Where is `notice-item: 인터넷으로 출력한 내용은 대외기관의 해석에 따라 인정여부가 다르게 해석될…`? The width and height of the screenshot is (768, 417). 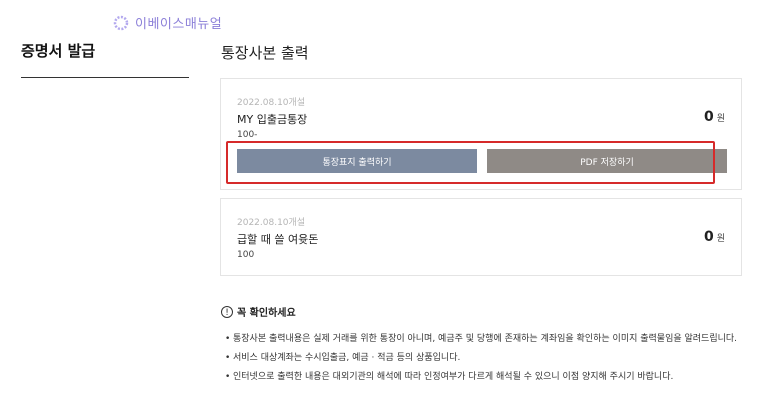 notice-item: 인터넷으로 출력한 내용은 대외기관의 해석에 따라 인정여부가 다르게 해석될… is located at coordinates (485, 377).